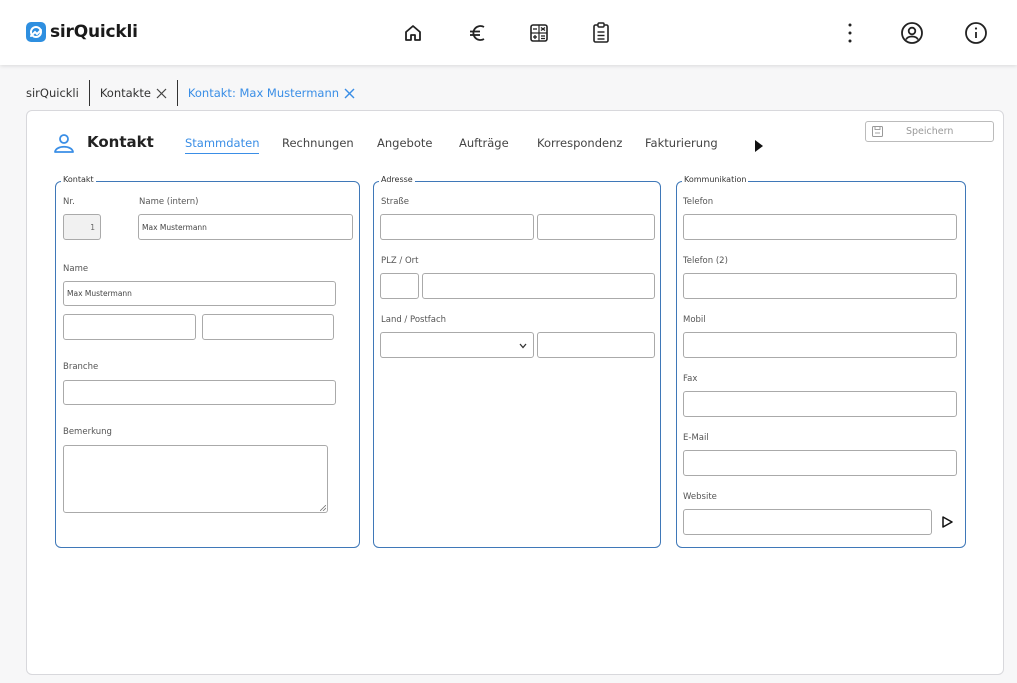  I want to click on top-bar: sirQuickli, so click(508, 32).